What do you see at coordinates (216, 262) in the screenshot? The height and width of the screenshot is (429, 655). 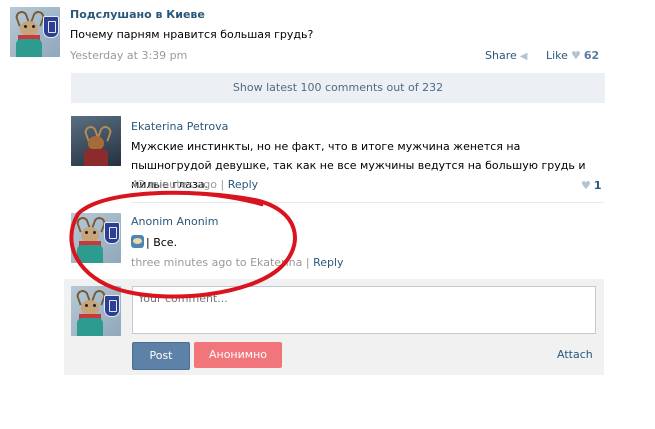 I see `comment-timestamp: three minutes ago to Ekaterina` at bounding box center [216, 262].